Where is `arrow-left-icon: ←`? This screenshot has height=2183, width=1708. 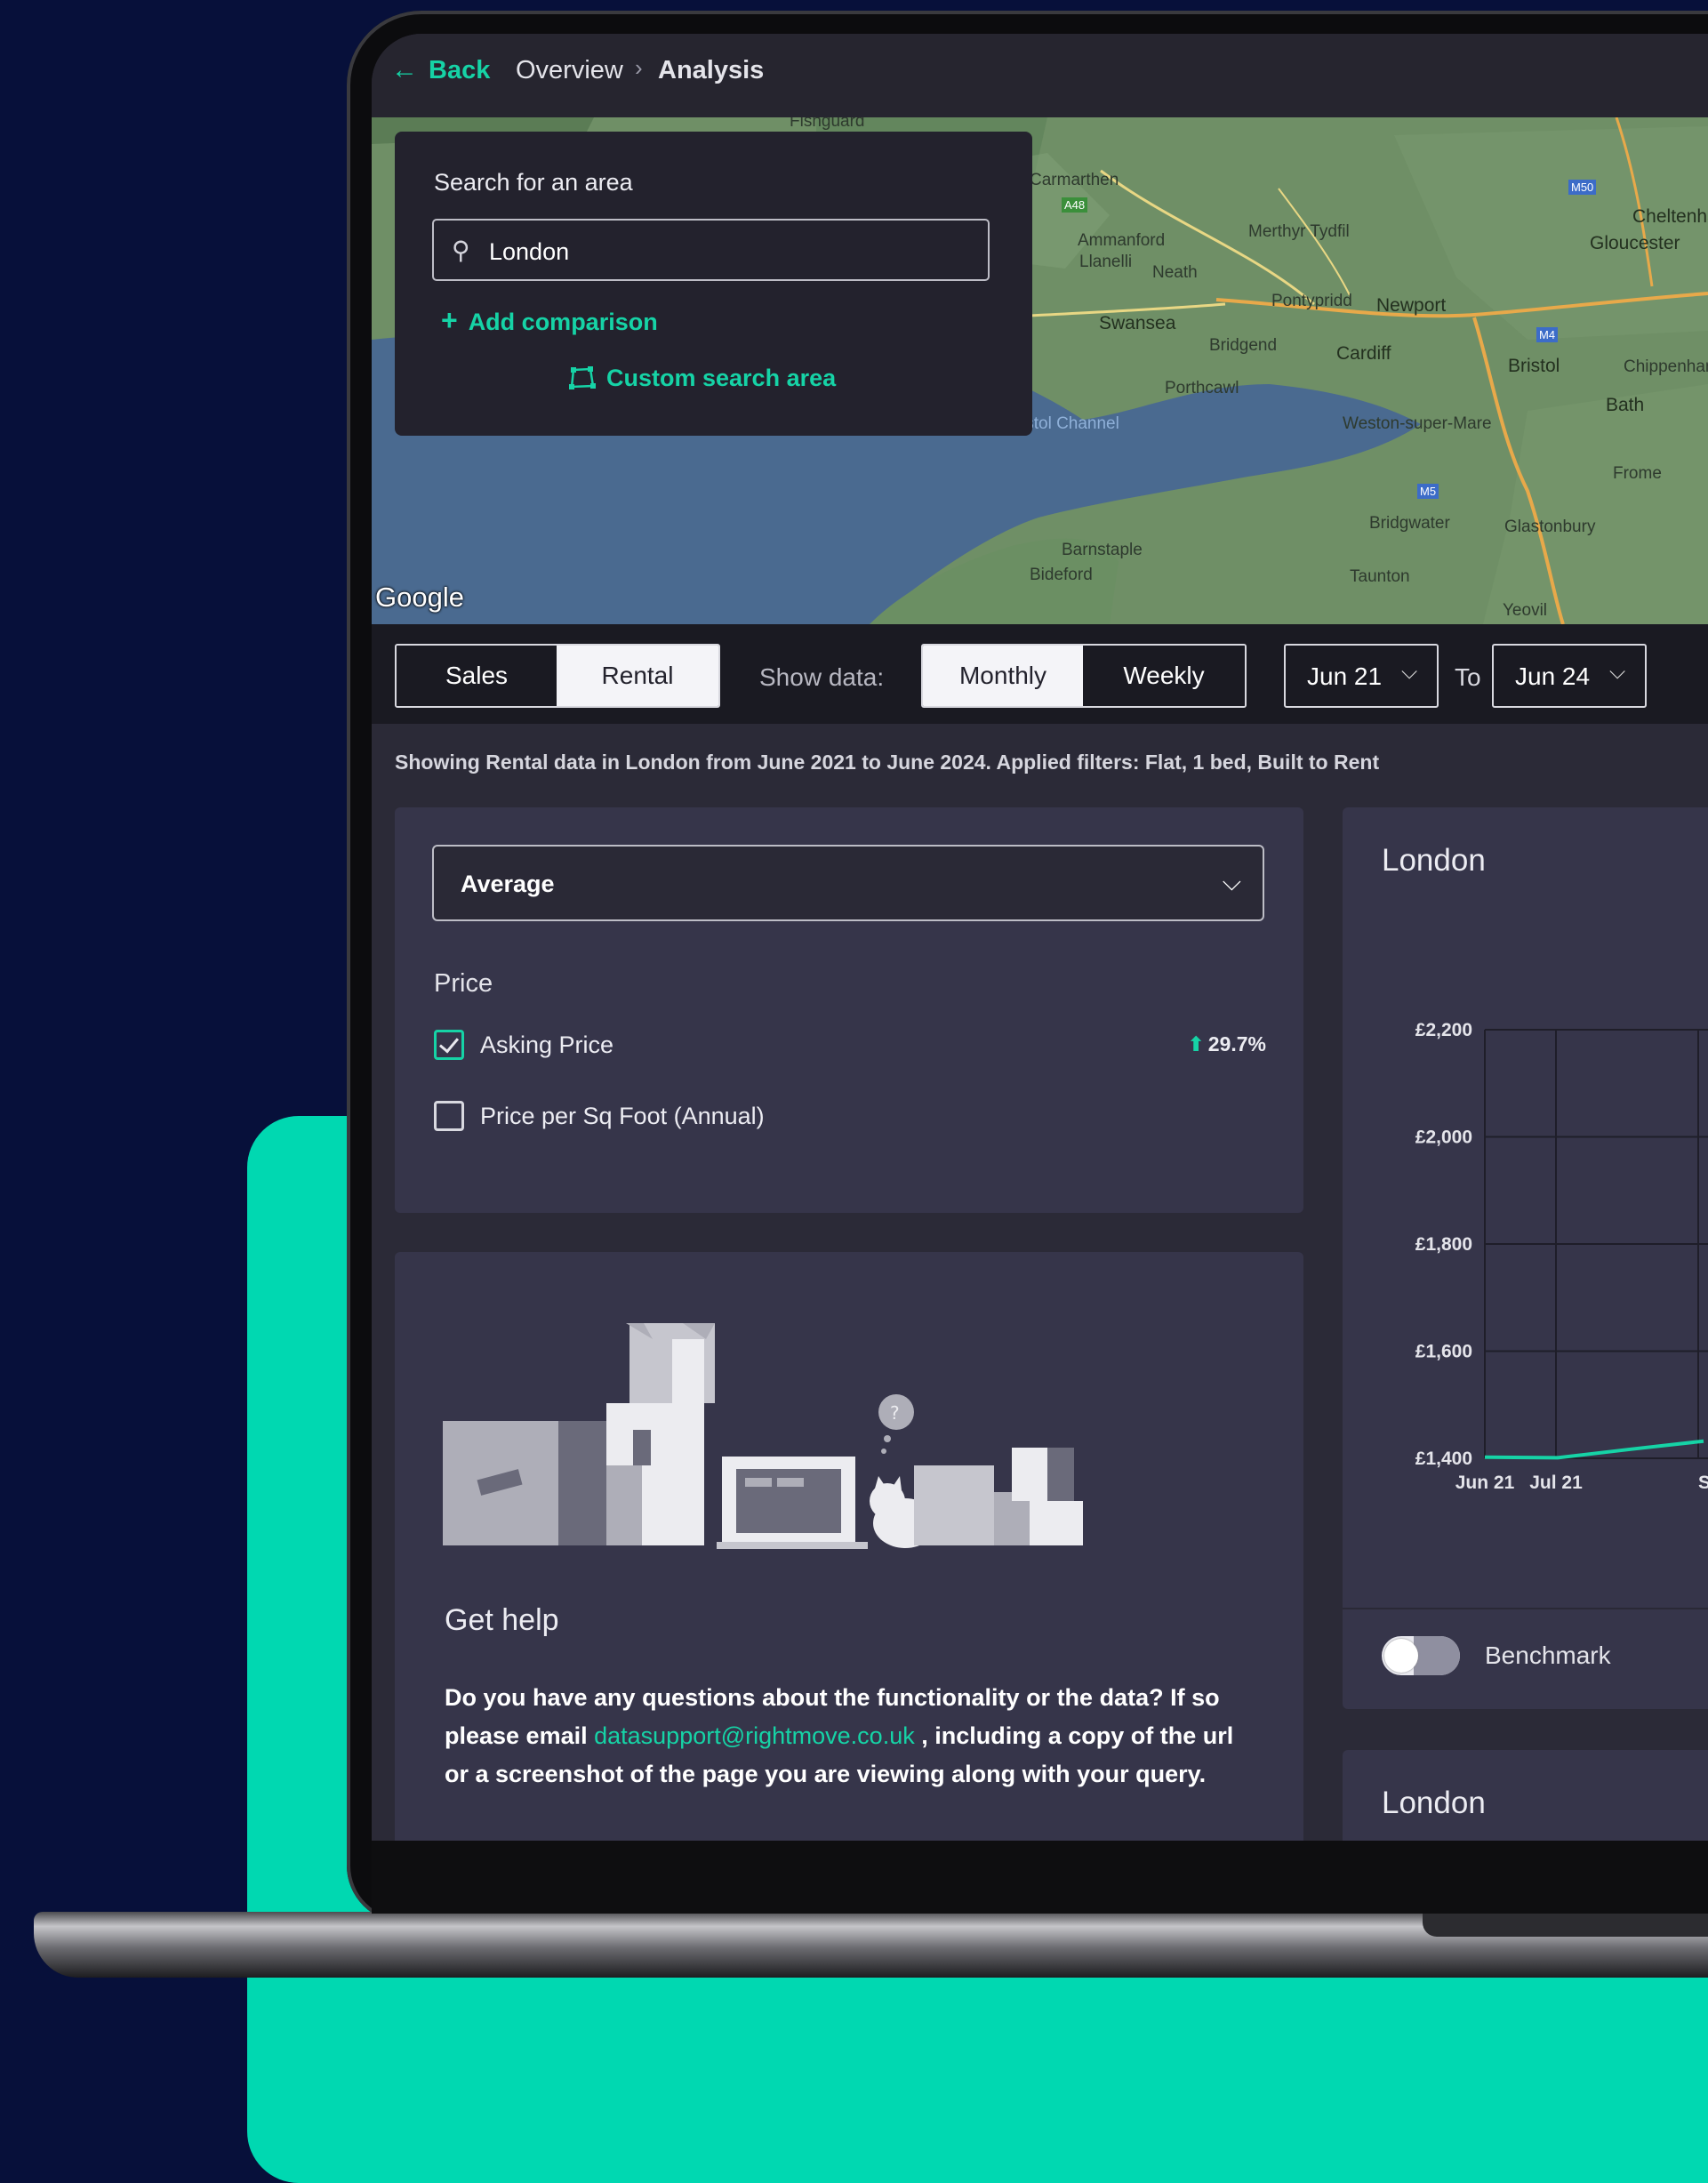
arrow-left-icon: ← is located at coordinates (404, 70).